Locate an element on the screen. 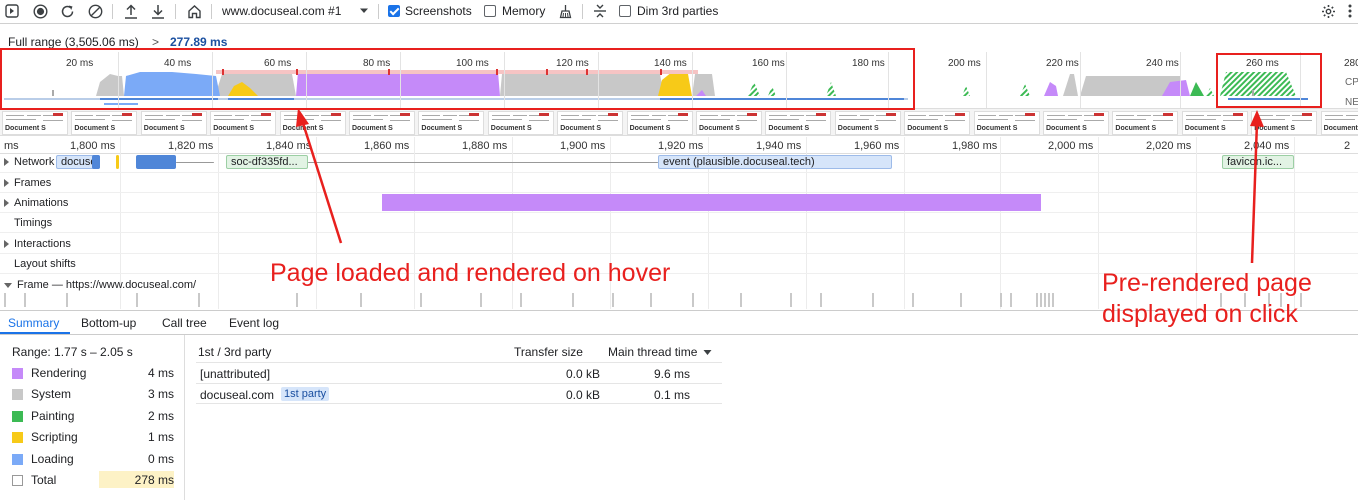  annotation-click-text-line2: displayed on click is located at coordinates (1200, 314).